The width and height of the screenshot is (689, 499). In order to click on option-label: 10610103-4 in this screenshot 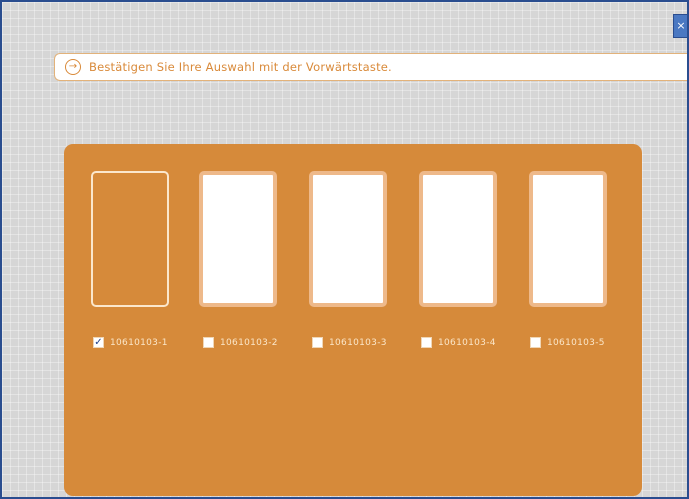, I will do `click(467, 342)`.